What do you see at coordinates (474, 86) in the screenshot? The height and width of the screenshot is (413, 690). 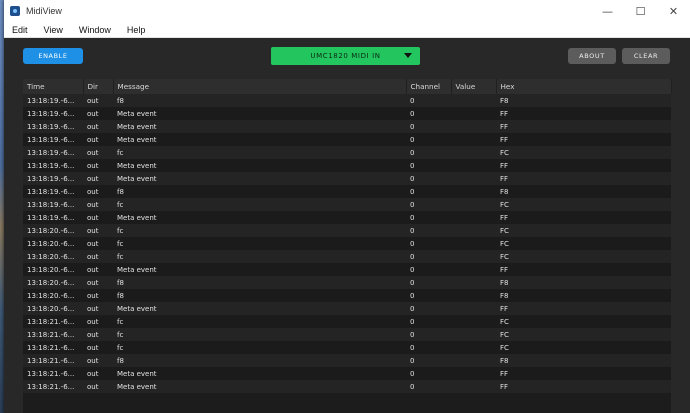 I see `column-header-value: Value` at bounding box center [474, 86].